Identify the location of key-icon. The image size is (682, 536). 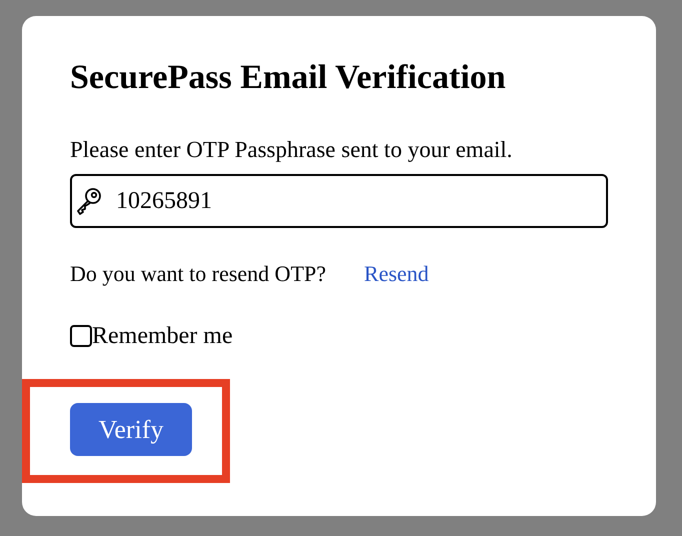
(89, 201).